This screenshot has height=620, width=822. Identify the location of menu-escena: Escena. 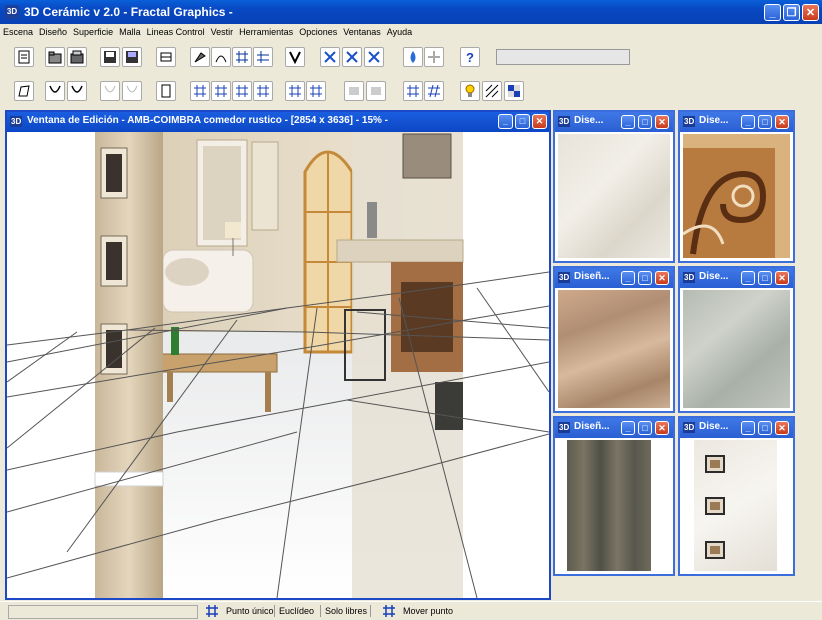
(18, 30).